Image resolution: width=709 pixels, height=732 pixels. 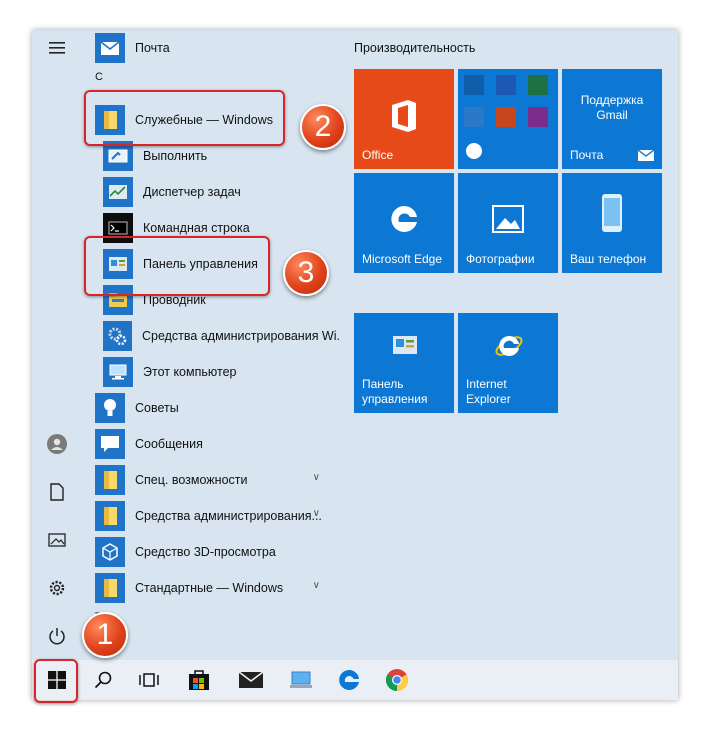 I want to click on task-manager-icon, so click(x=118, y=192).